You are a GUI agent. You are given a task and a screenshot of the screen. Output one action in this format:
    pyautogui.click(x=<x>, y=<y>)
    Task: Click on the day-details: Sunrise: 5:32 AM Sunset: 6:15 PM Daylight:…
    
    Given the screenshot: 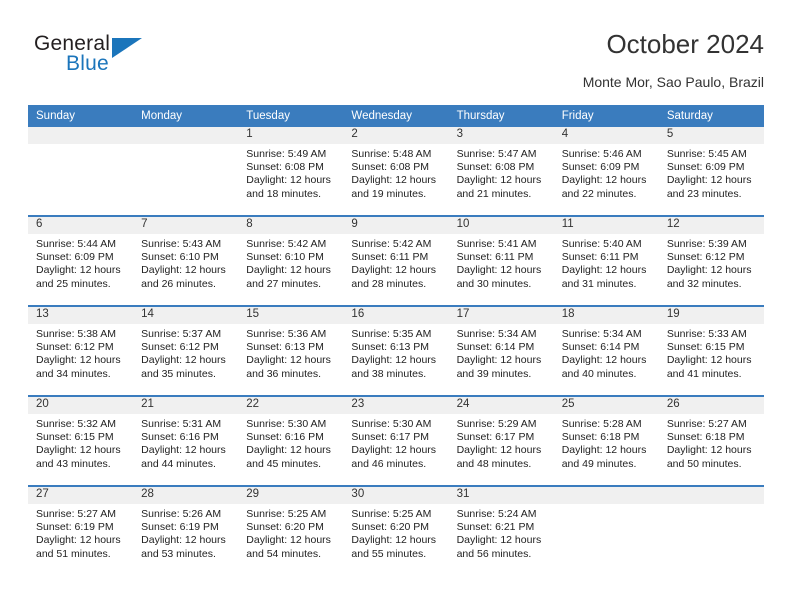 What is the action you would take?
    pyautogui.click(x=80, y=442)
    